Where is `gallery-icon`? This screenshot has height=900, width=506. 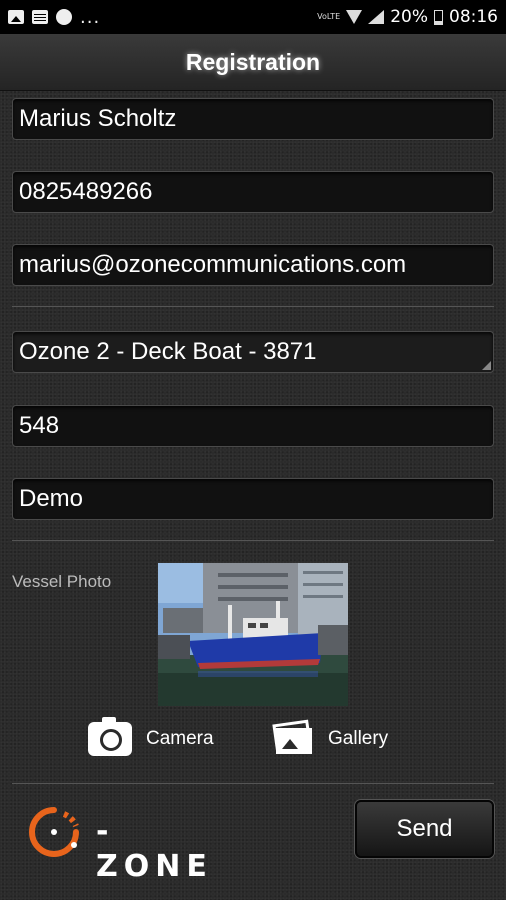 gallery-icon is located at coordinates (292, 737).